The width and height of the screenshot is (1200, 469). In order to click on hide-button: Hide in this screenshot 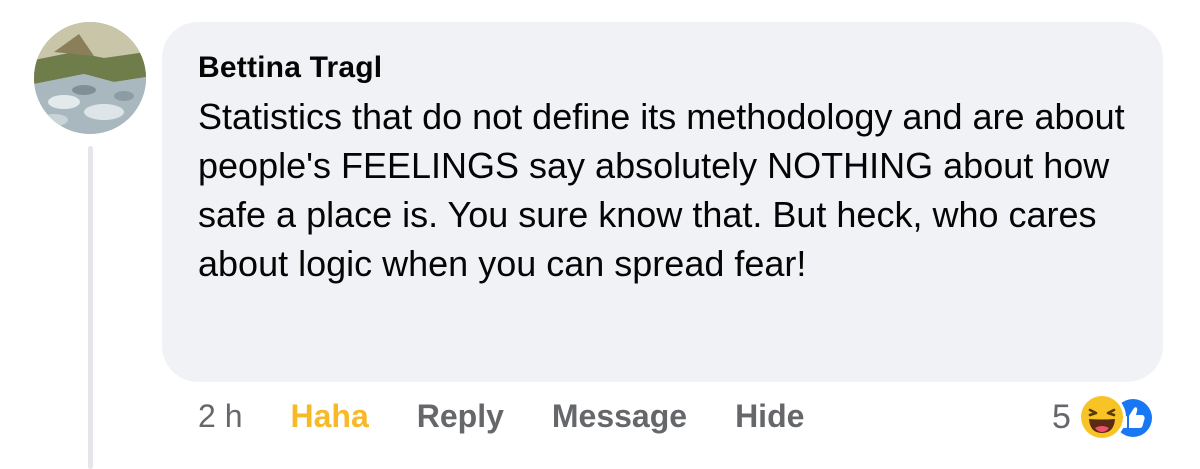, I will do `click(769, 416)`.